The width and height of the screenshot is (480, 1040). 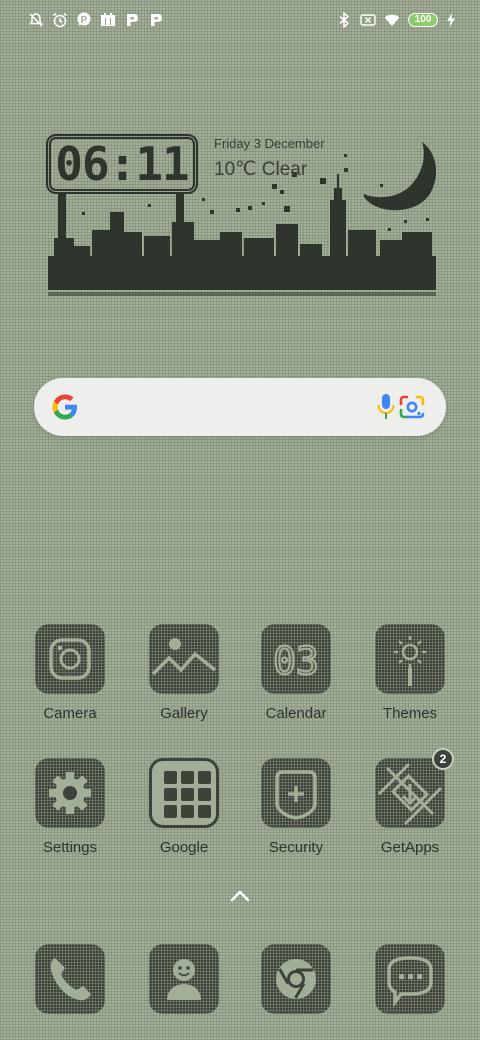 I want to click on status-left-icons: P, so click(x=96, y=20).